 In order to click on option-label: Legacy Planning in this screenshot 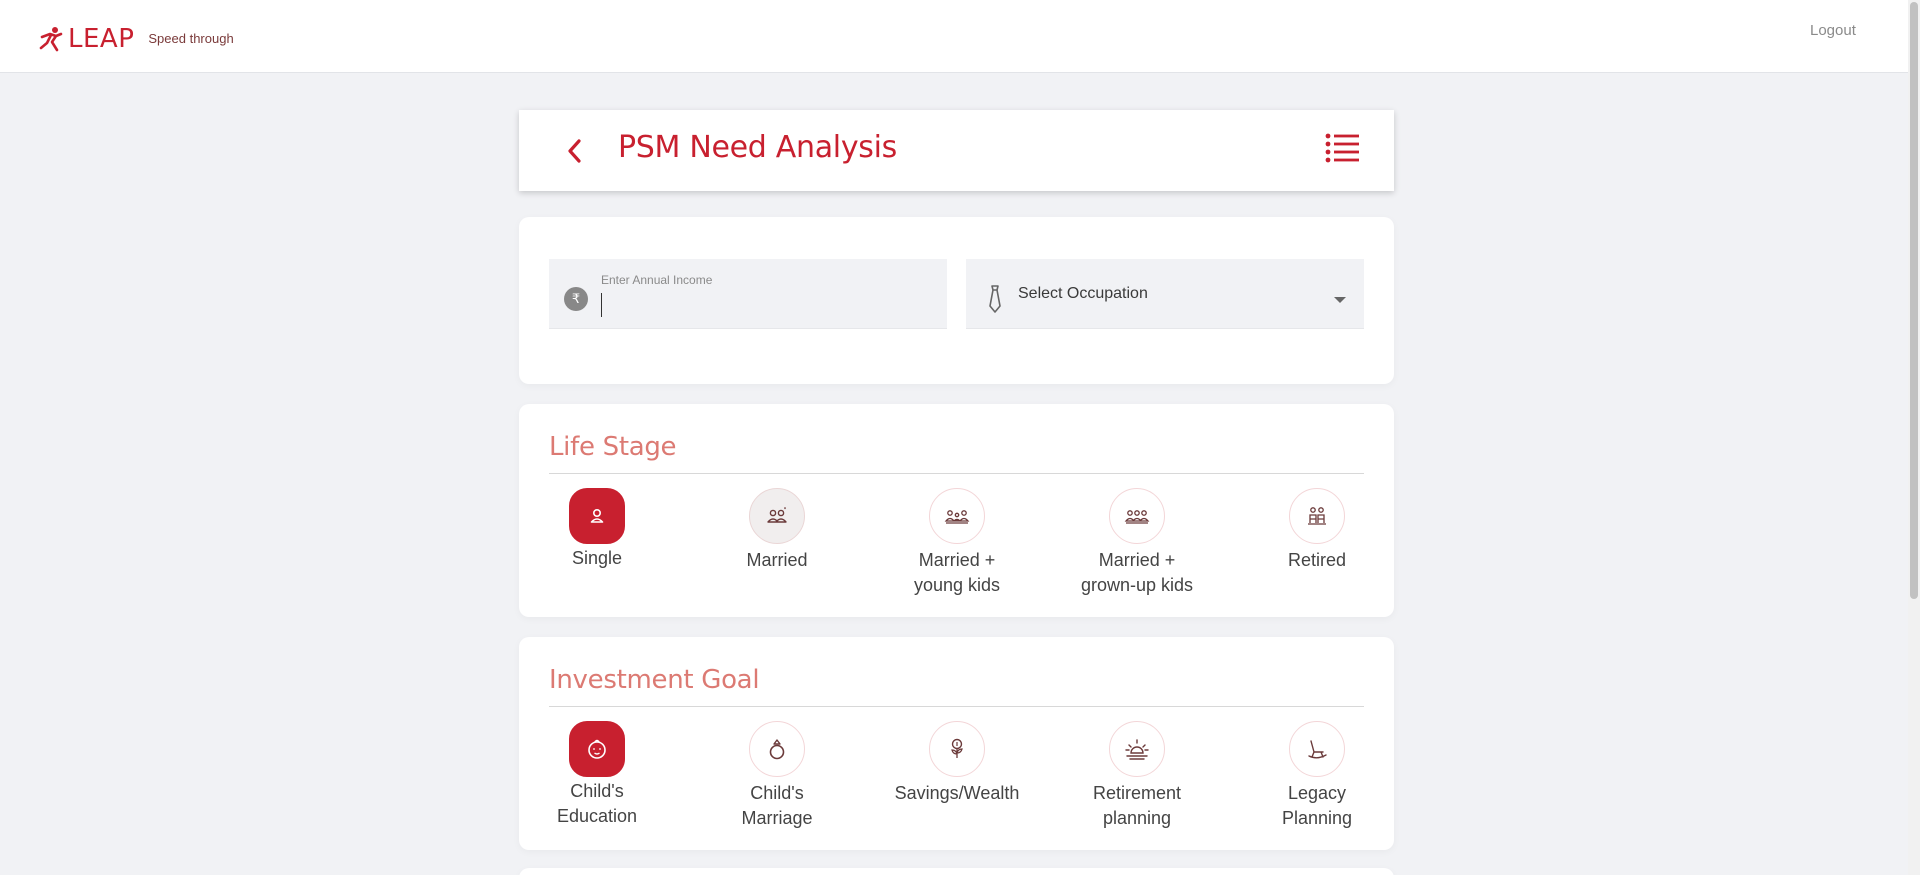, I will do `click(1317, 805)`.